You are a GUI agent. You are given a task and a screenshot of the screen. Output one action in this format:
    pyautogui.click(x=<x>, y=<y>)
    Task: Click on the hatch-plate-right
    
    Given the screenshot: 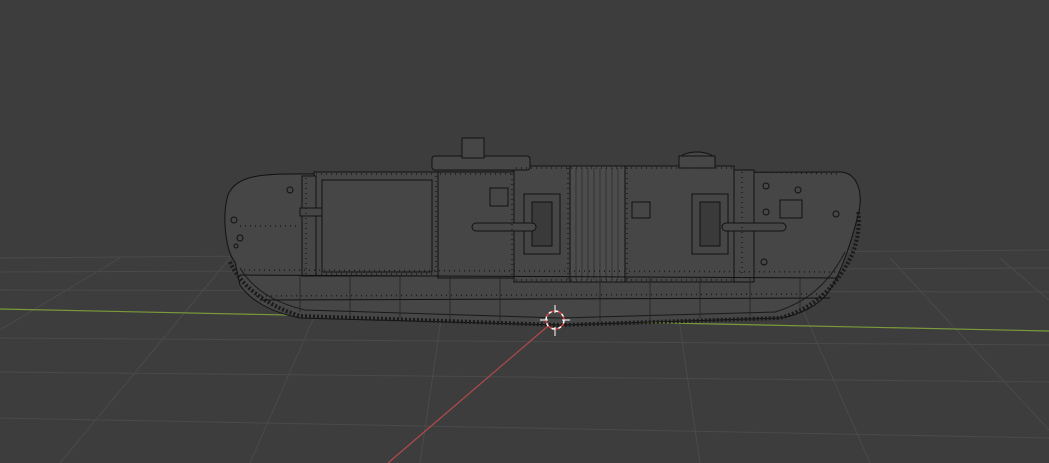 What is the action you would take?
    pyautogui.click(x=791, y=209)
    